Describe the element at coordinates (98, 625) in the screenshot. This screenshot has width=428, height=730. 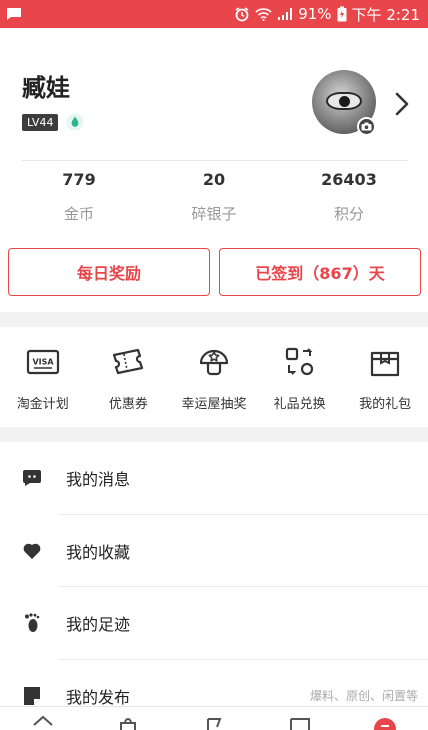
I see `menu-label: 我的足迹` at that location.